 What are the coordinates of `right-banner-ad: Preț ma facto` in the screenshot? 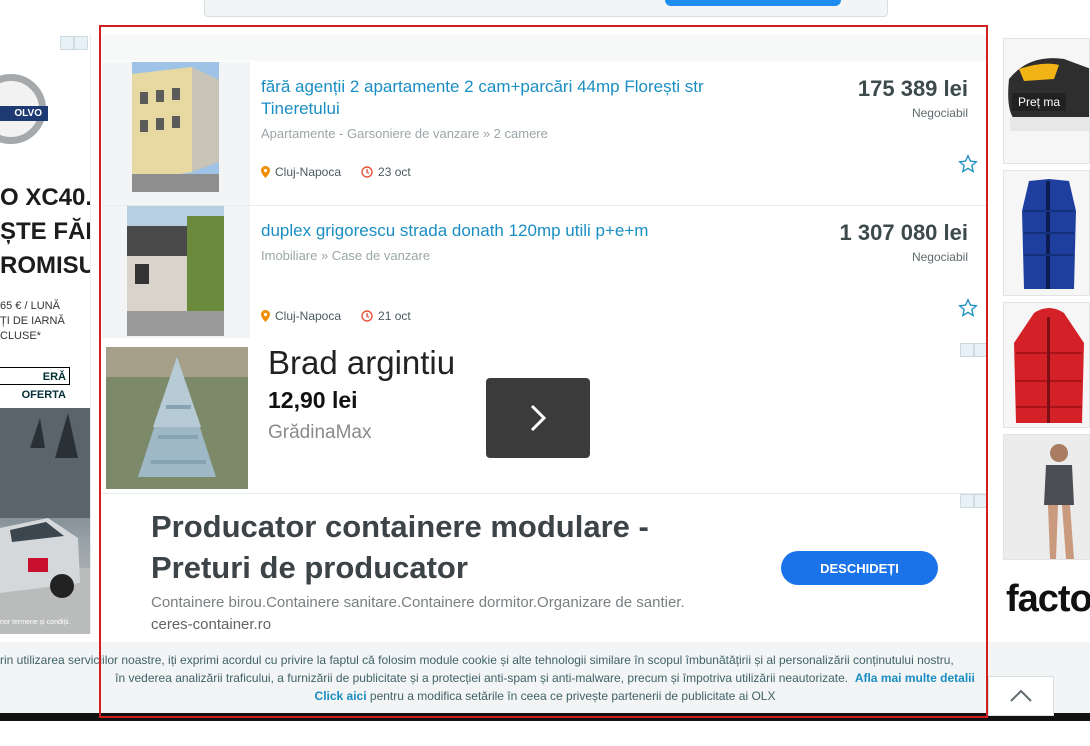 It's located at (1045, 336).